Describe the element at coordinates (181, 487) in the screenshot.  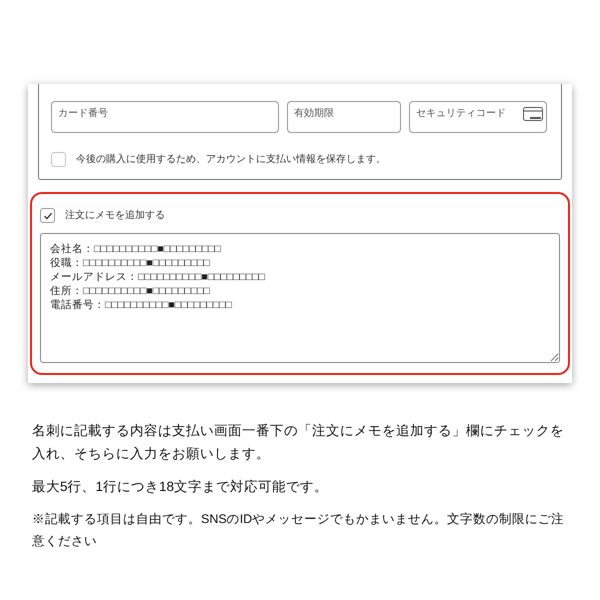
I see `instruction-text: 最大5行、1行につき18文字まで対応可能です。` at that location.